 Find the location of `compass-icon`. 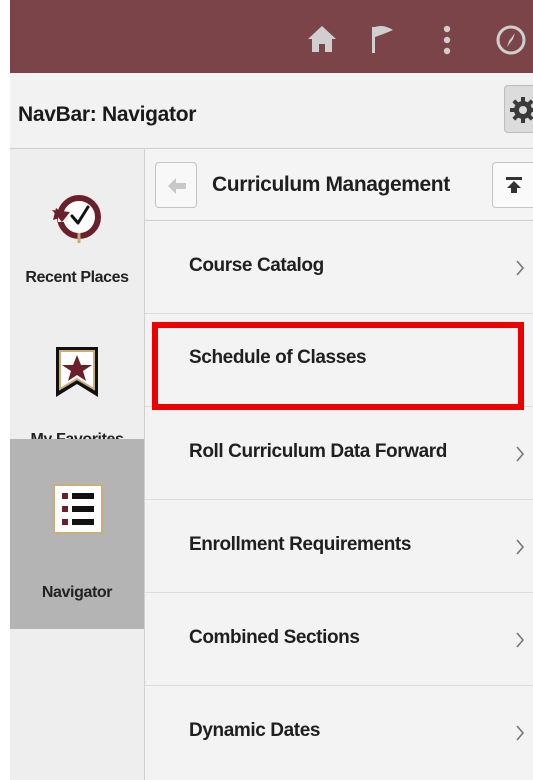

compass-icon is located at coordinates (511, 42).